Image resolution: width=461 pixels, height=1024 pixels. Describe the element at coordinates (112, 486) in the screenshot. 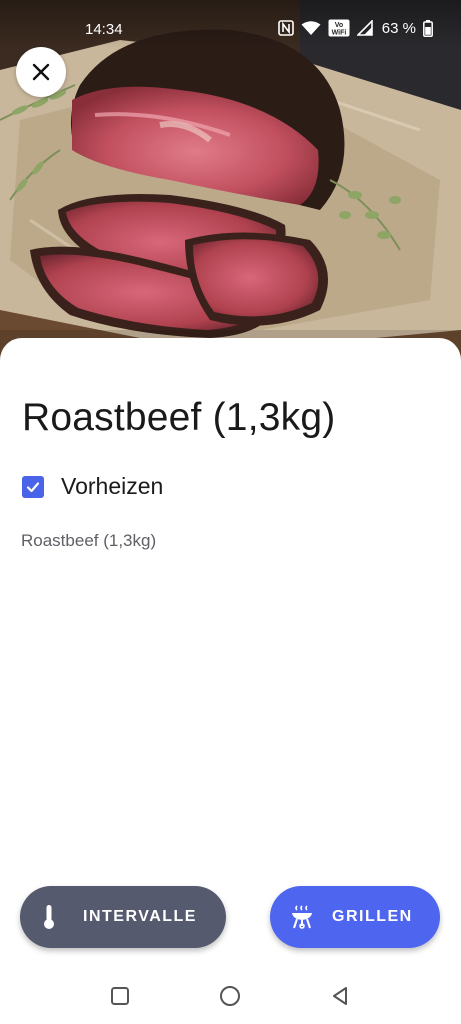

I see `preheat-label: Vorheizen` at that location.